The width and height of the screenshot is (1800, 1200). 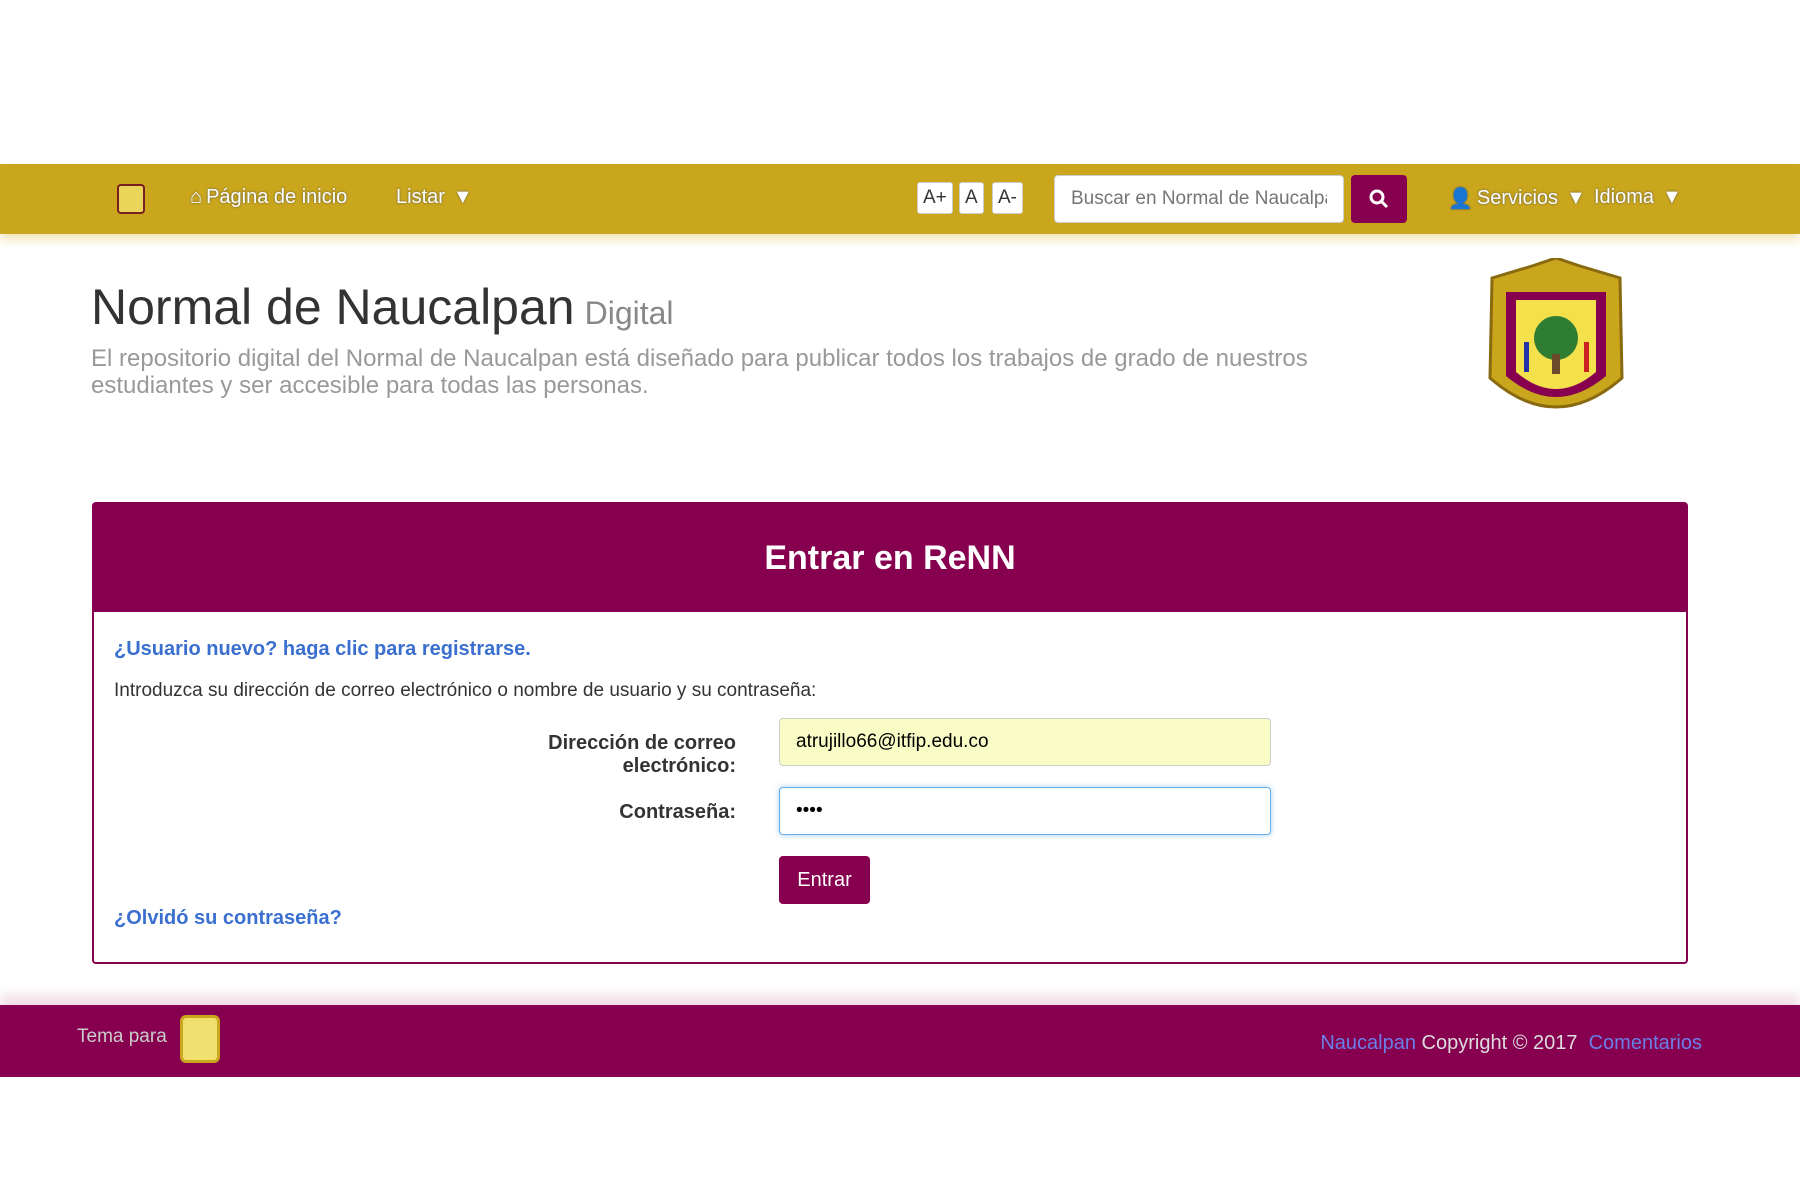 I want to click on institution-crest-logo, so click(x=1556, y=333).